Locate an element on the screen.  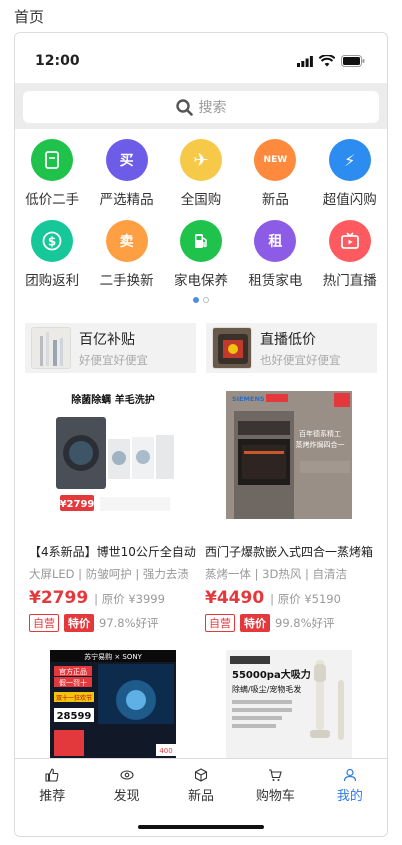
tv-icon is located at coordinates (349, 241).